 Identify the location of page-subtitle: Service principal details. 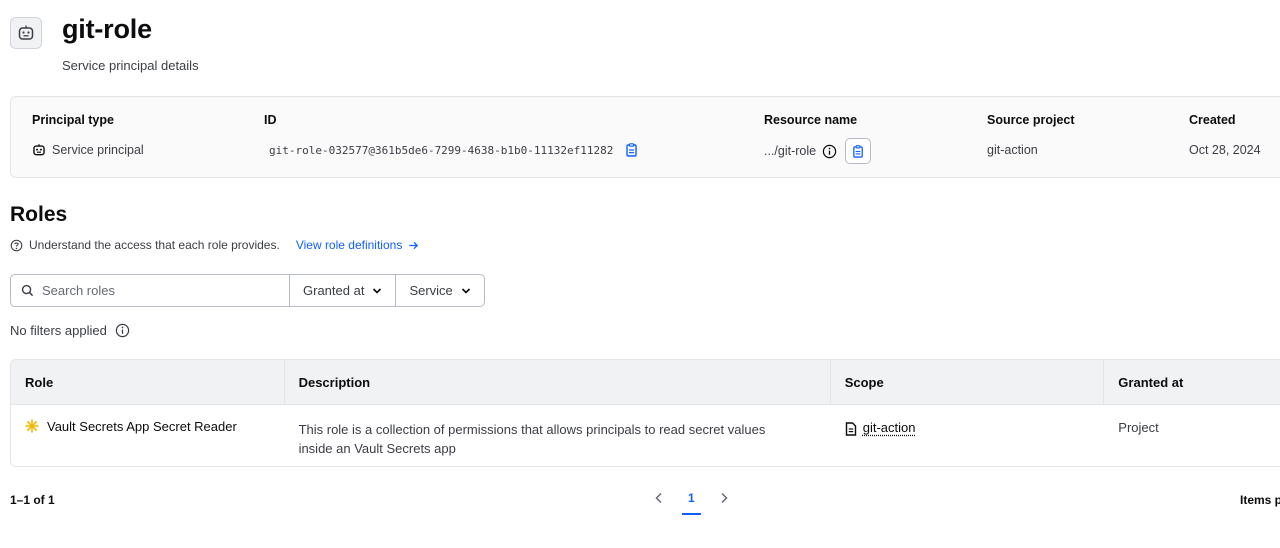
(130, 65).